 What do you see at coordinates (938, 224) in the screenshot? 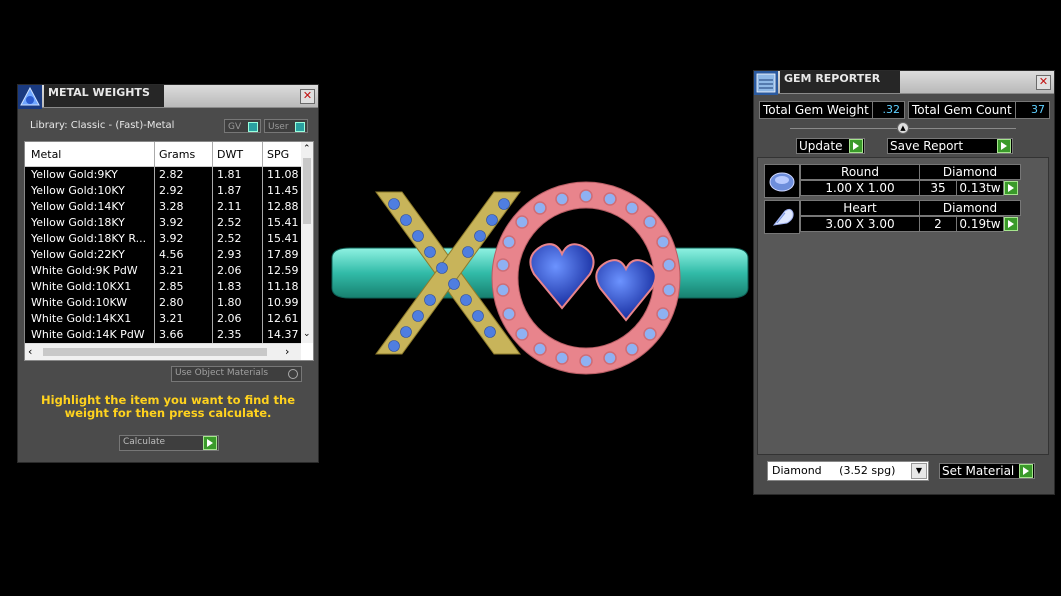
I see `gem-count: 2` at bounding box center [938, 224].